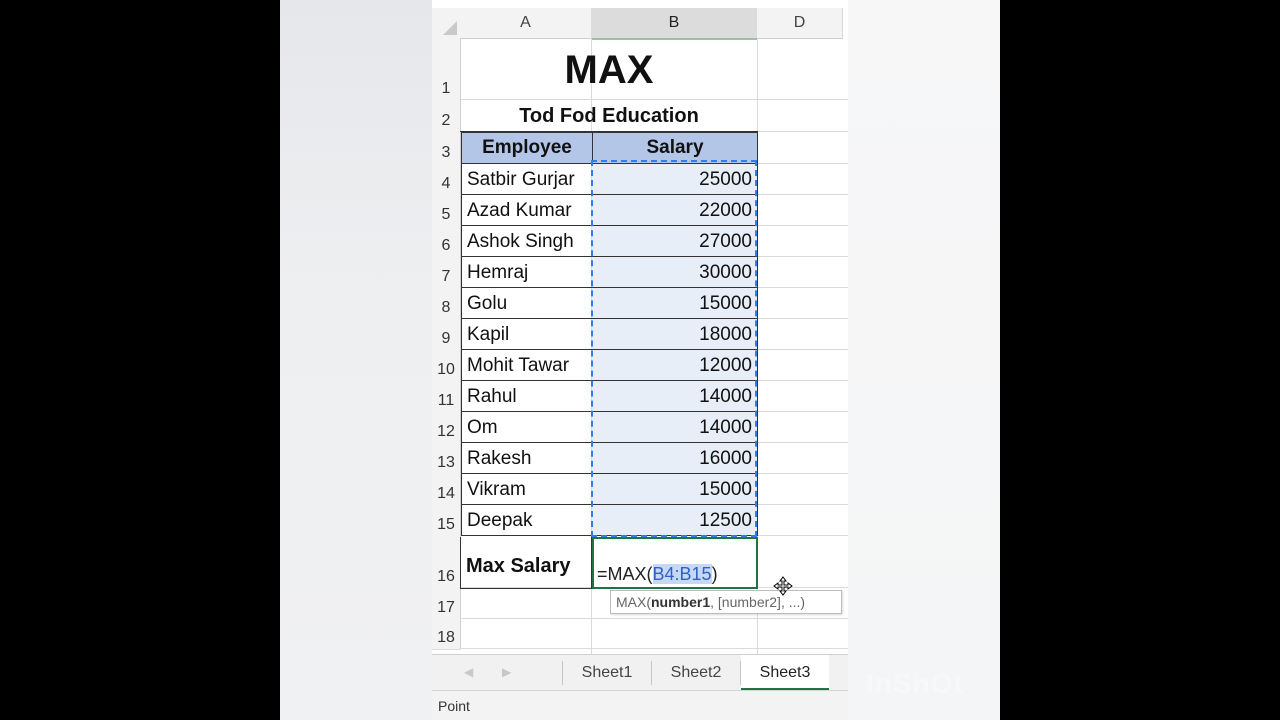 The height and width of the screenshot is (720, 1280). I want to click on employee-name-cell: Satbir Gurjar, so click(527, 179).